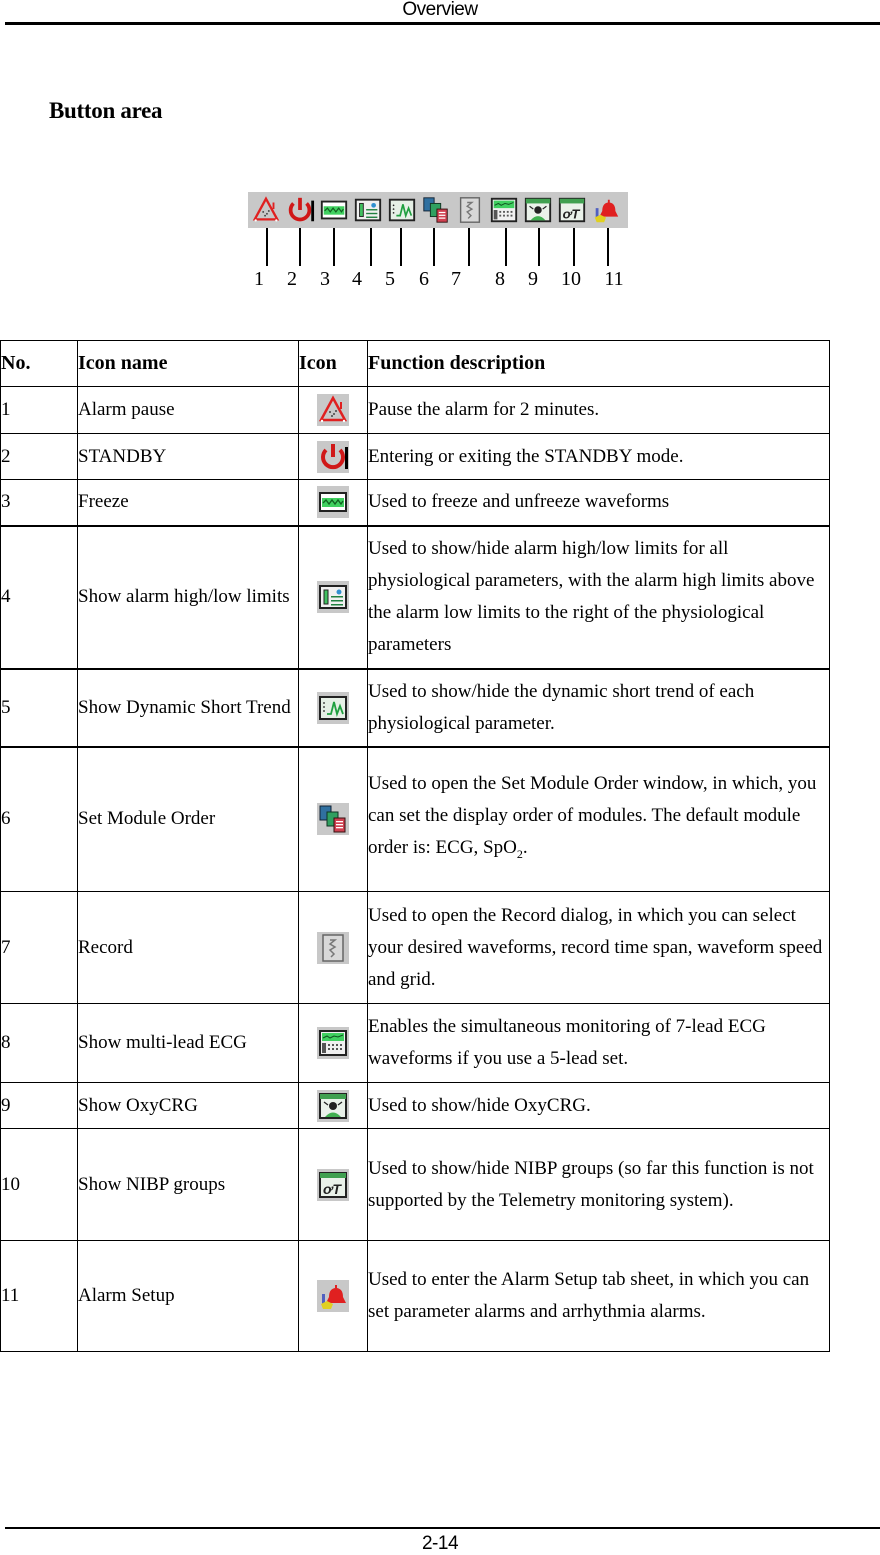  What do you see at coordinates (188, 456) in the screenshot?
I see `icon-name: STANDBY` at bounding box center [188, 456].